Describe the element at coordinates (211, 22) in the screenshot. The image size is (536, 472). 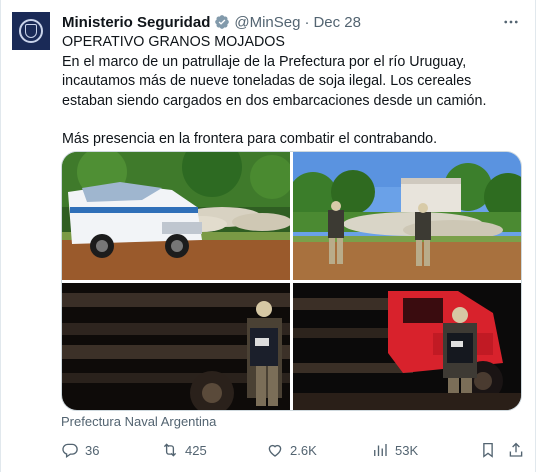
I see `tweet-header: Ministerio Seguridad @MinSeg · Dec 28` at that location.